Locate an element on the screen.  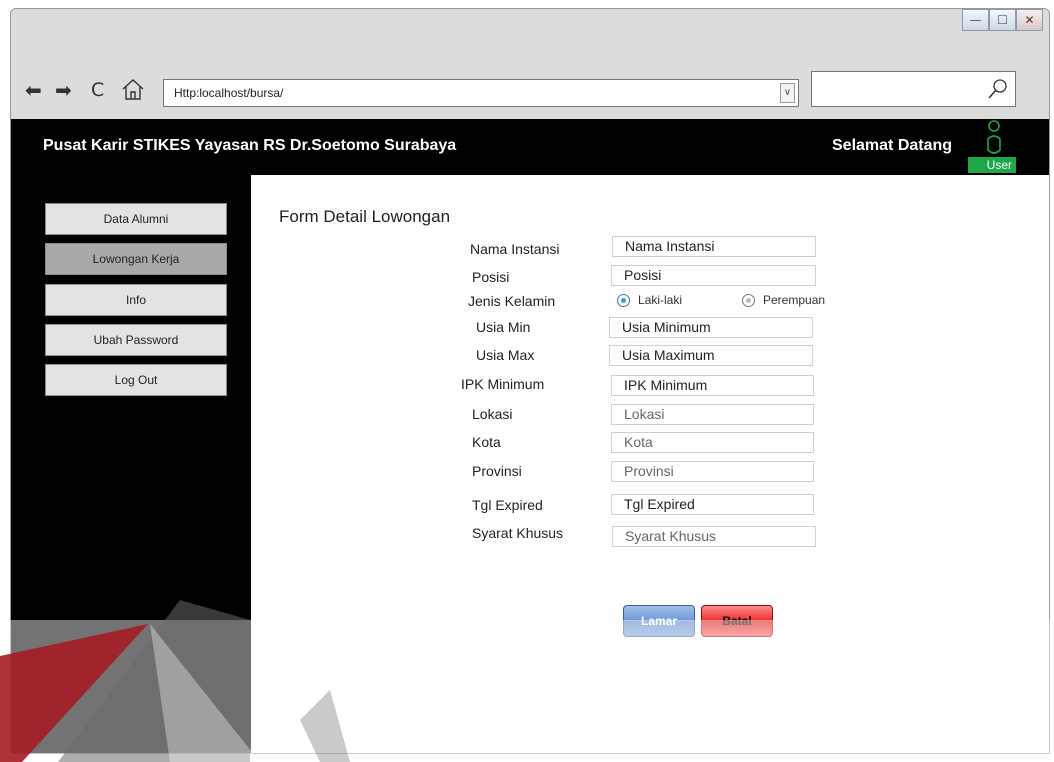
browser-search-input is located at coordinates (913, 89).